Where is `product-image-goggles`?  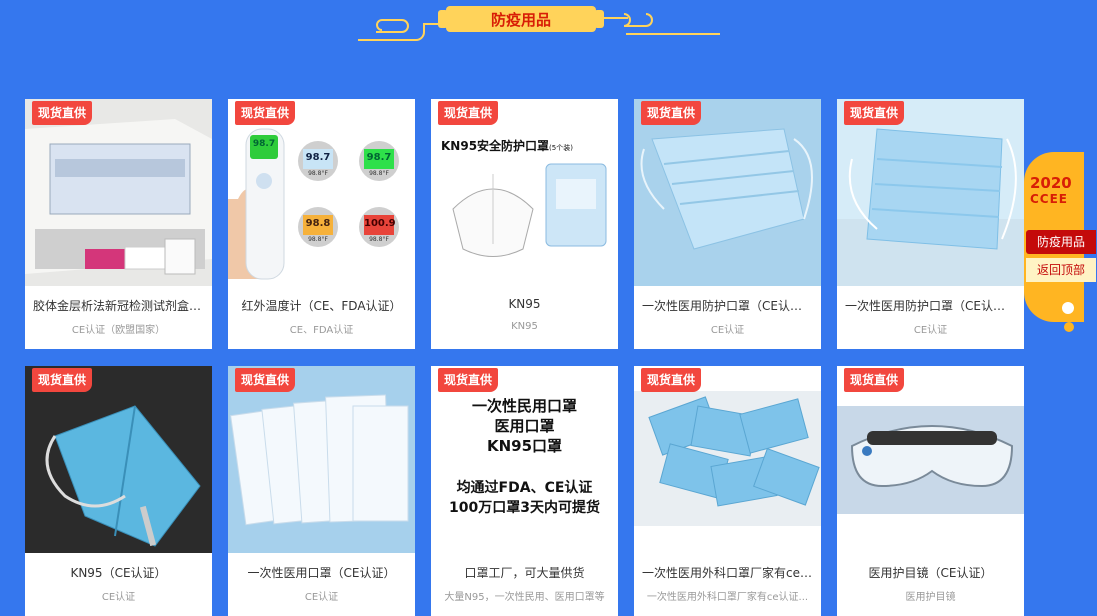 product-image-goggles is located at coordinates (930, 459).